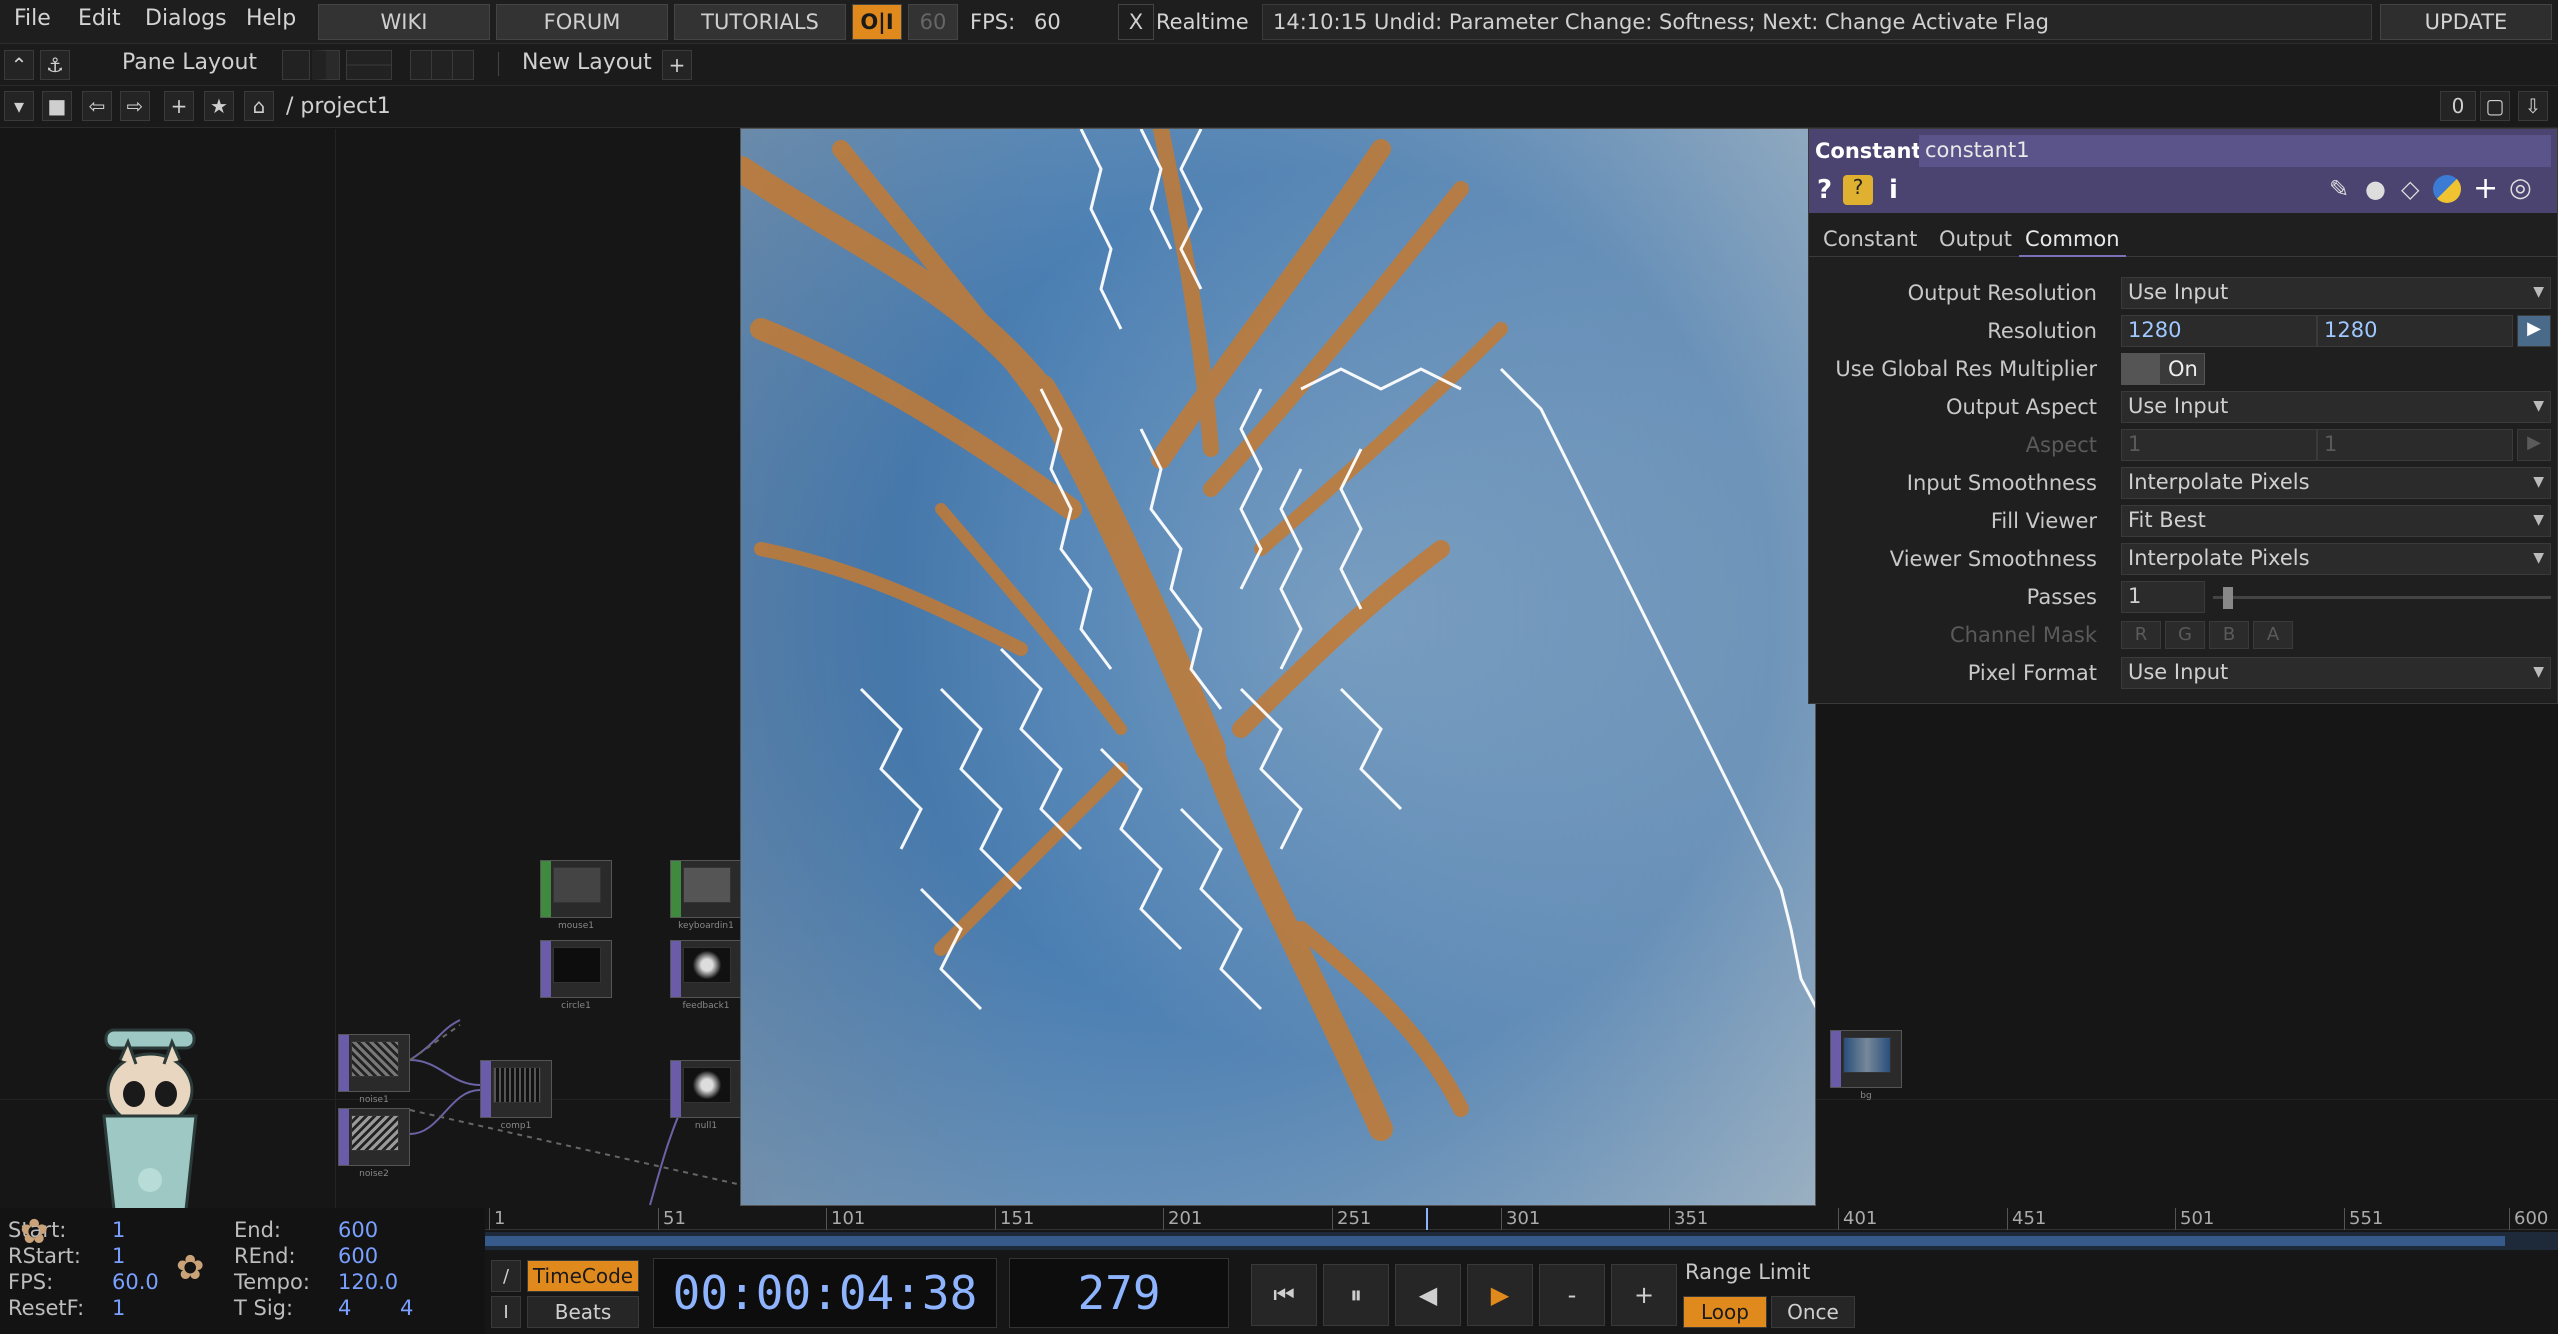 This screenshot has width=2558, height=1334. I want to click on beats-mode-button: Beats, so click(583, 1312).